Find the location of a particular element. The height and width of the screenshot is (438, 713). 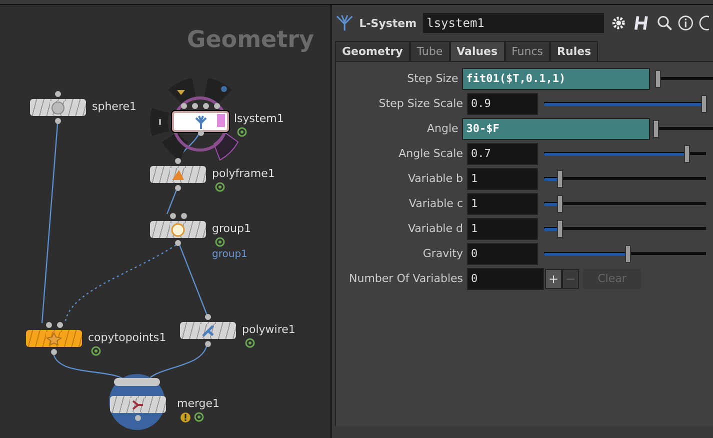

triangle-icon is located at coordinates (178, 175).